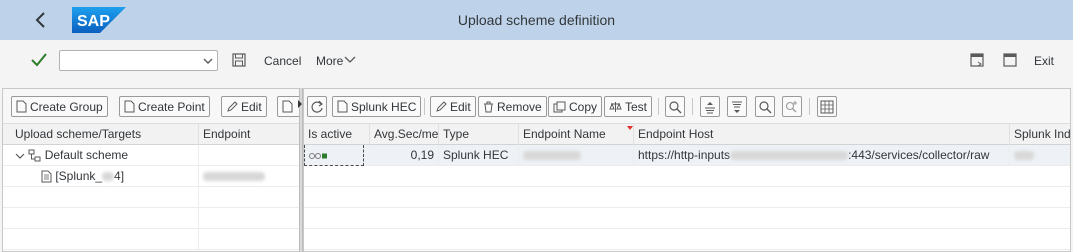 The image size is (1073, 252). Describe the element at coordinates (1040, 134) in the screenshot. I see `column-header: Splunk Ind` at that location.